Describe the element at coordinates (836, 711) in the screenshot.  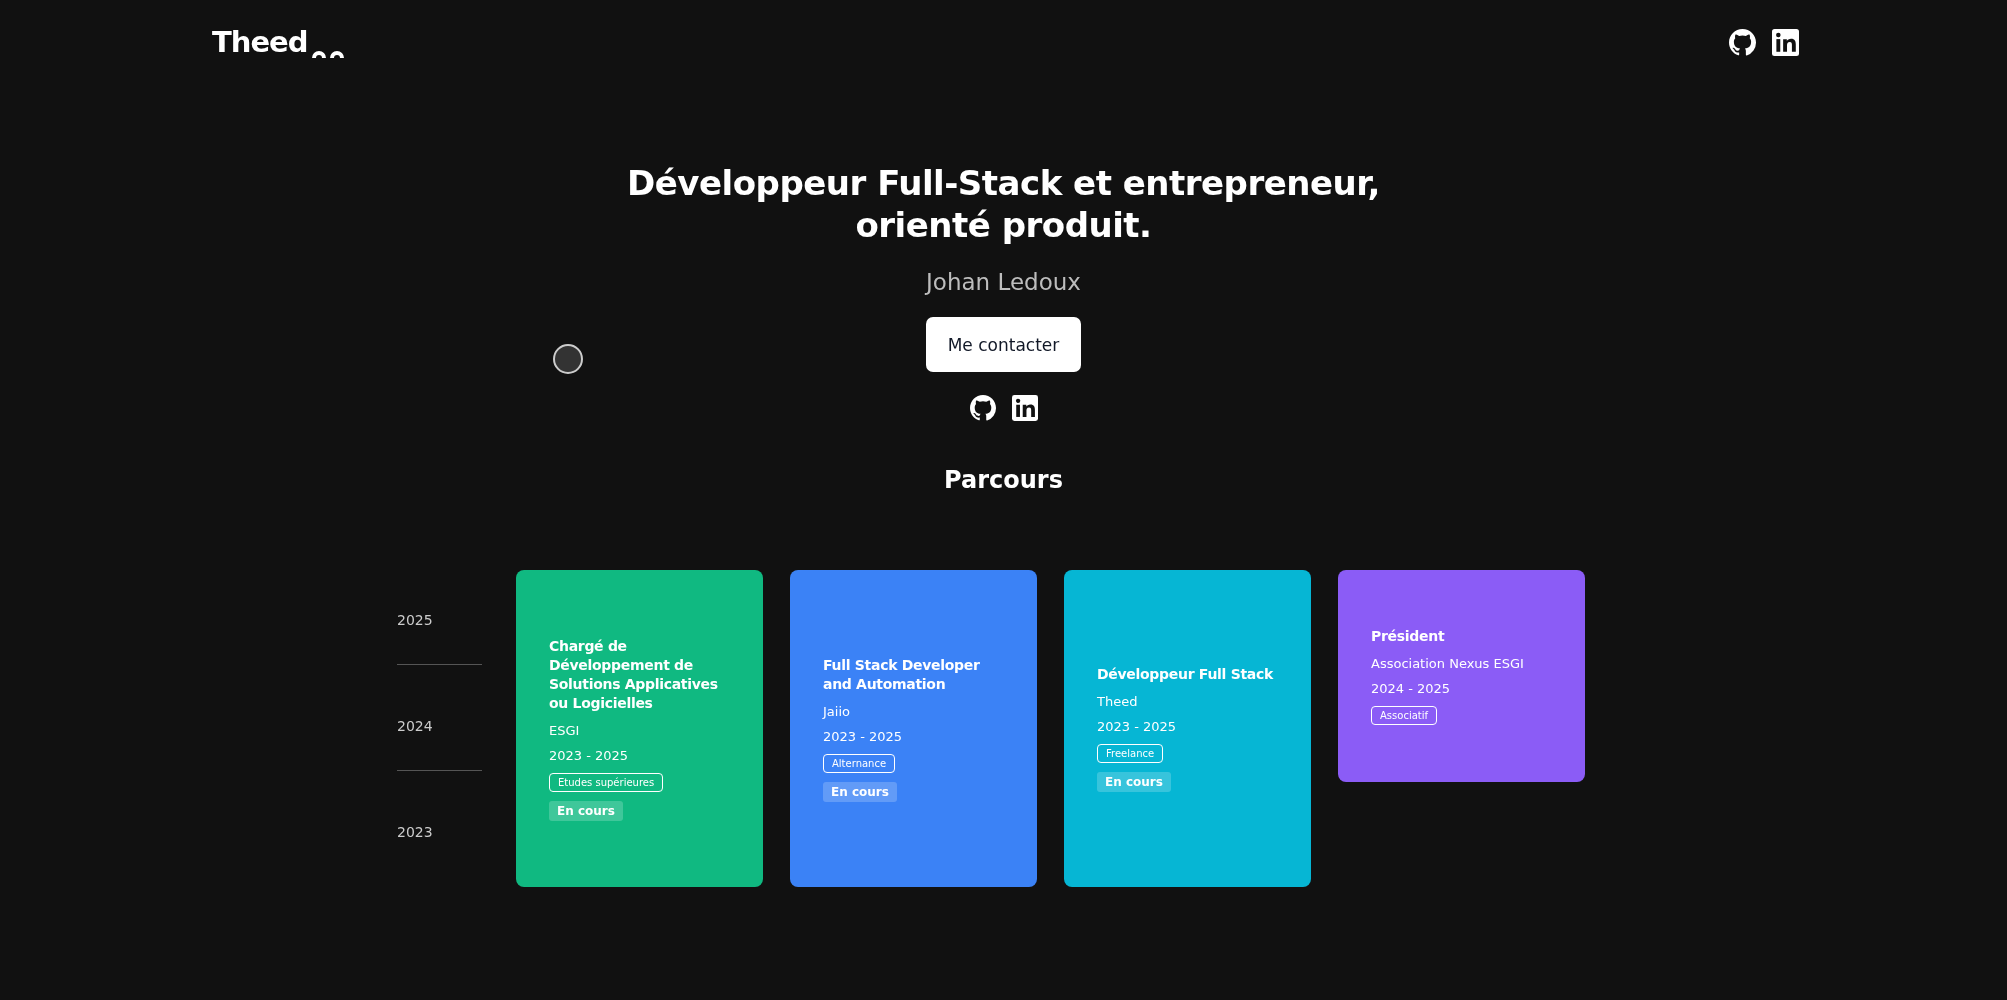
I see `card-organization: Jaiio` at that location.